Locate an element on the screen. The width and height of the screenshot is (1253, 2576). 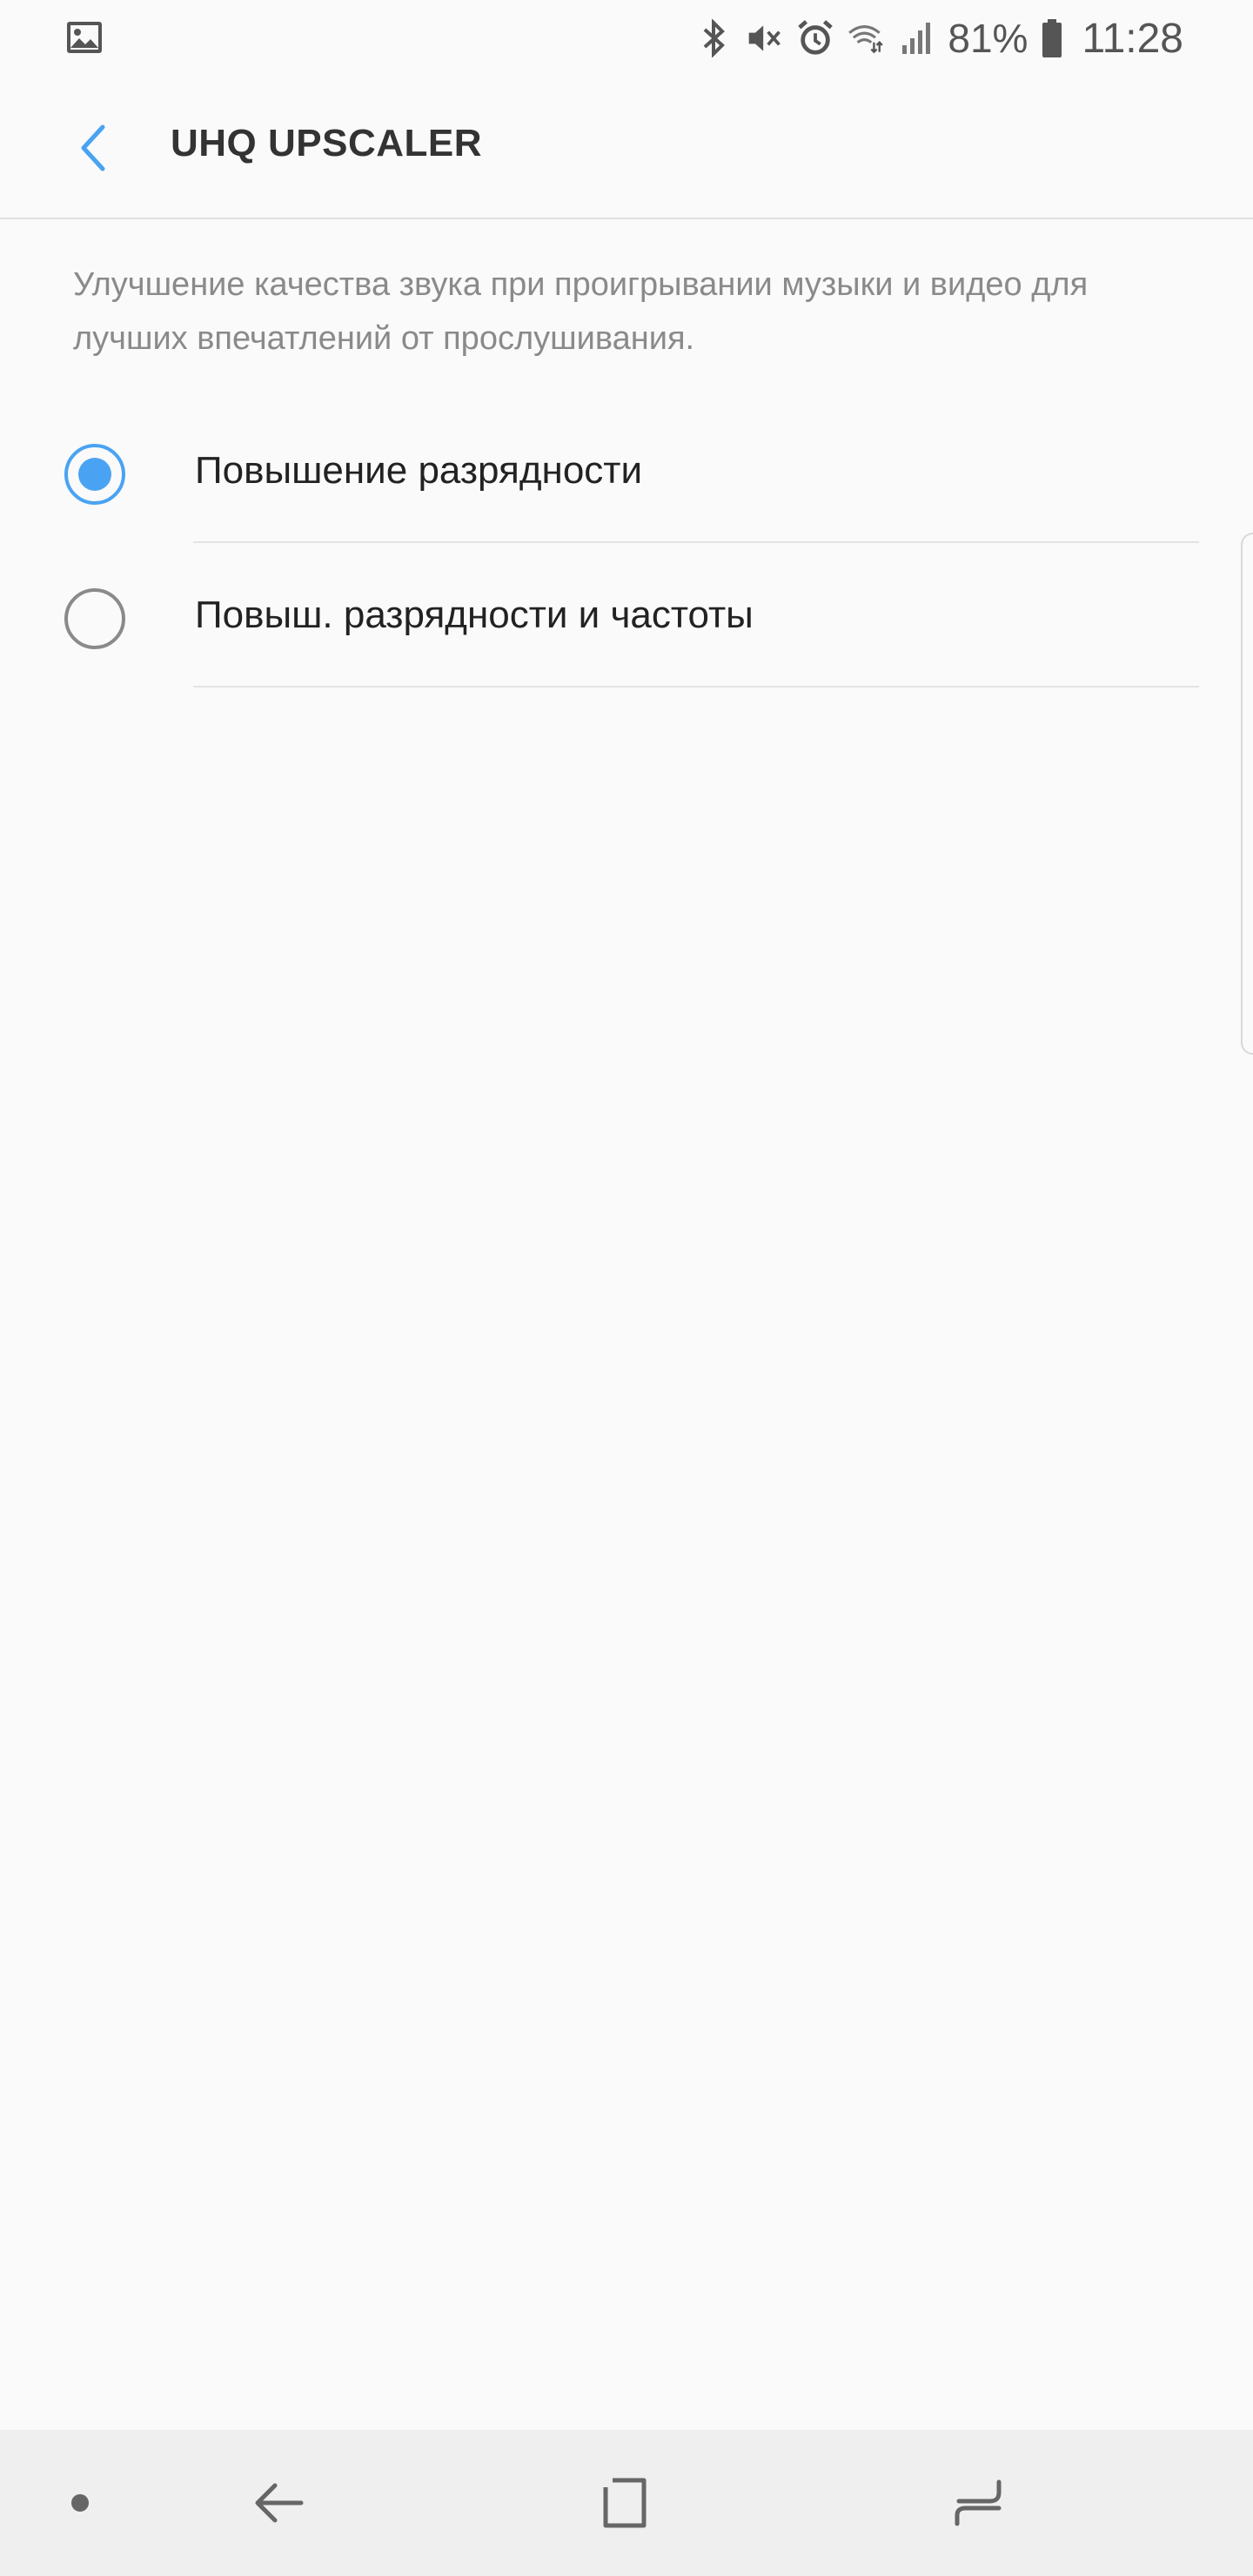
option-bit-depth-and-rate: Повыш. разрядности и частоты is located at coordinates (626, 617).